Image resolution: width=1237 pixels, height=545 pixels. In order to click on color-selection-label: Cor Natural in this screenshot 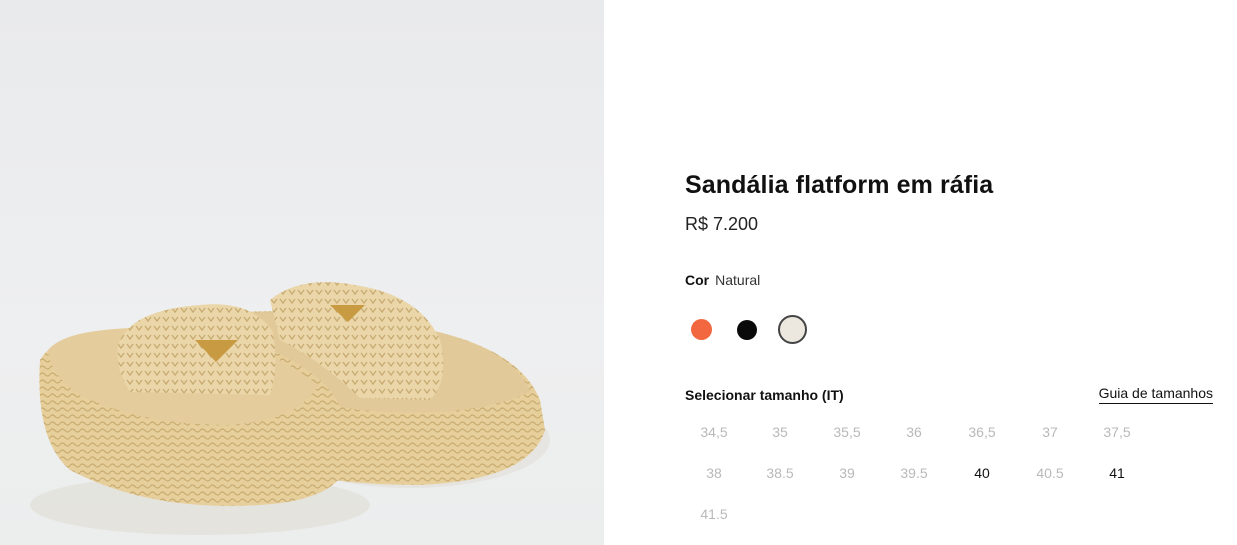, I will do `click(722, 280)`.